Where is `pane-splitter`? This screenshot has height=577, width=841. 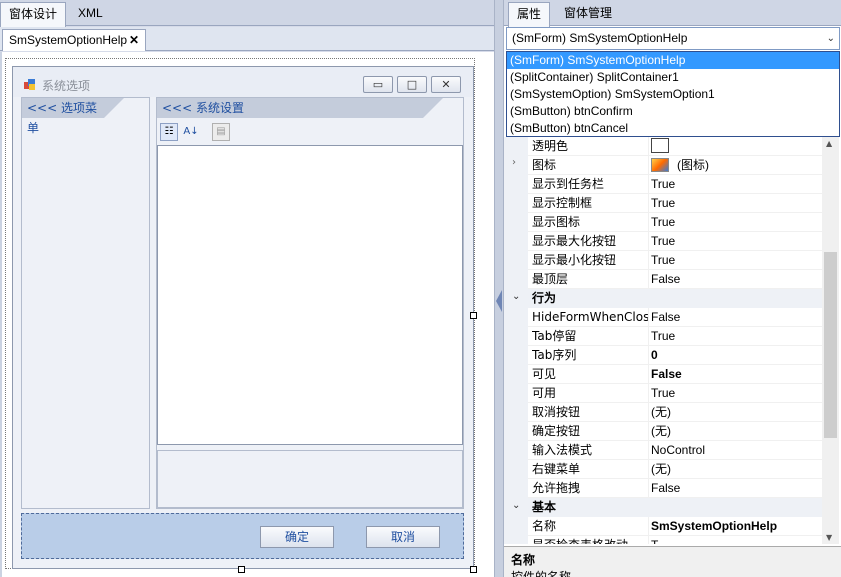
pane-splitter is located at coordinates (499, 288).